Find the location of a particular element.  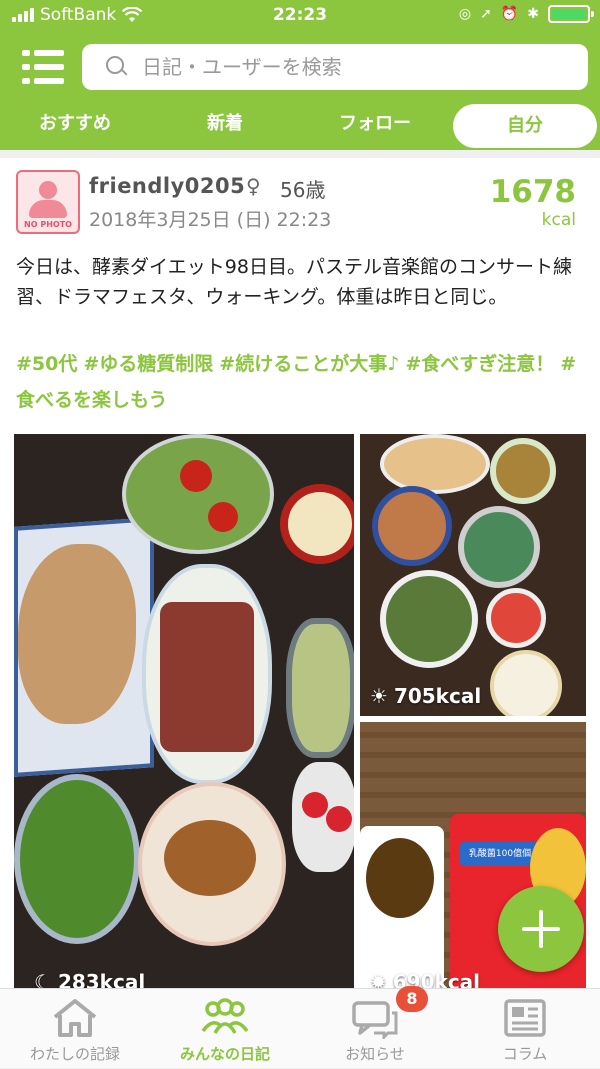

pickles-bowl is located at coordinates (523, 471).